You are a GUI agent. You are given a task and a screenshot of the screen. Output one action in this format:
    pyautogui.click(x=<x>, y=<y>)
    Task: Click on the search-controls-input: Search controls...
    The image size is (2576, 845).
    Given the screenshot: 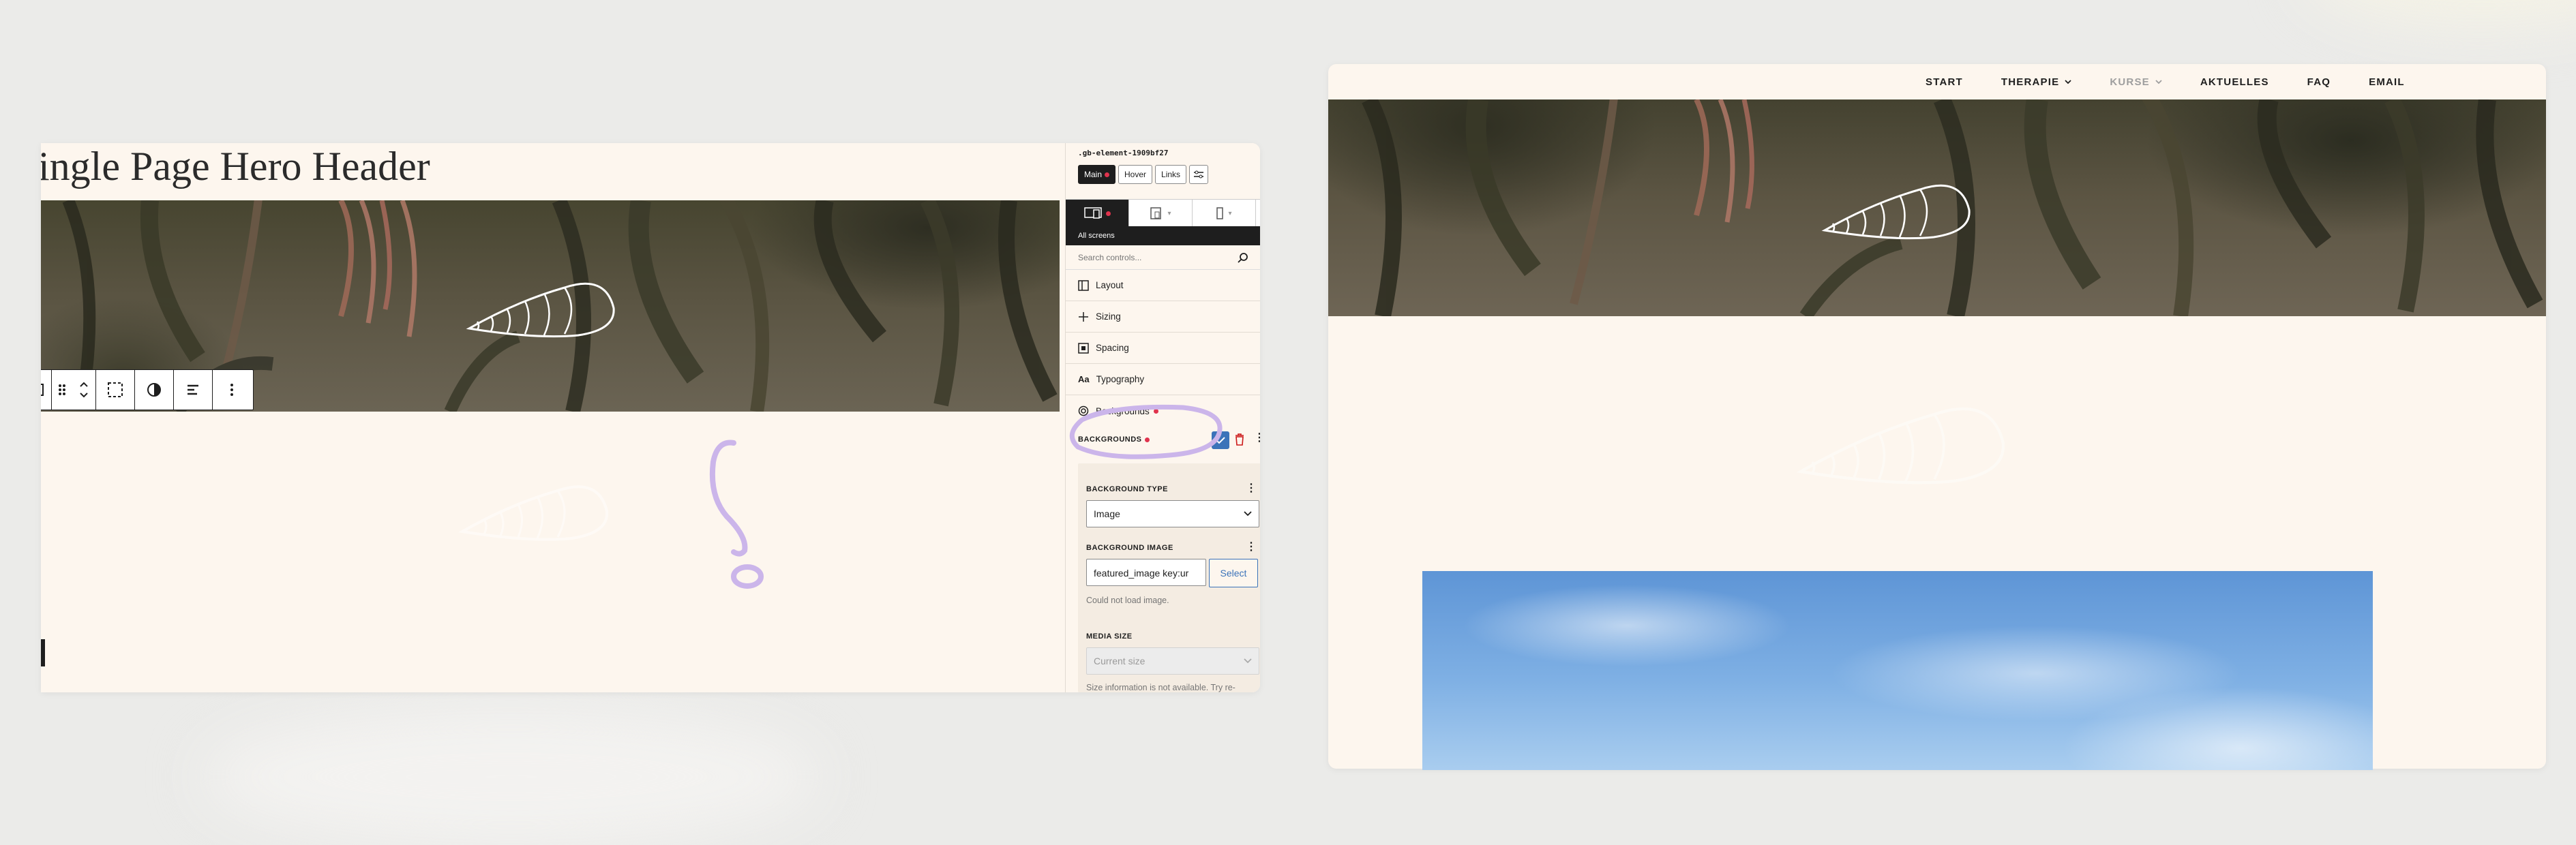 What is the action you would take?
    pyautogui.click(x=1163, y=257)
    